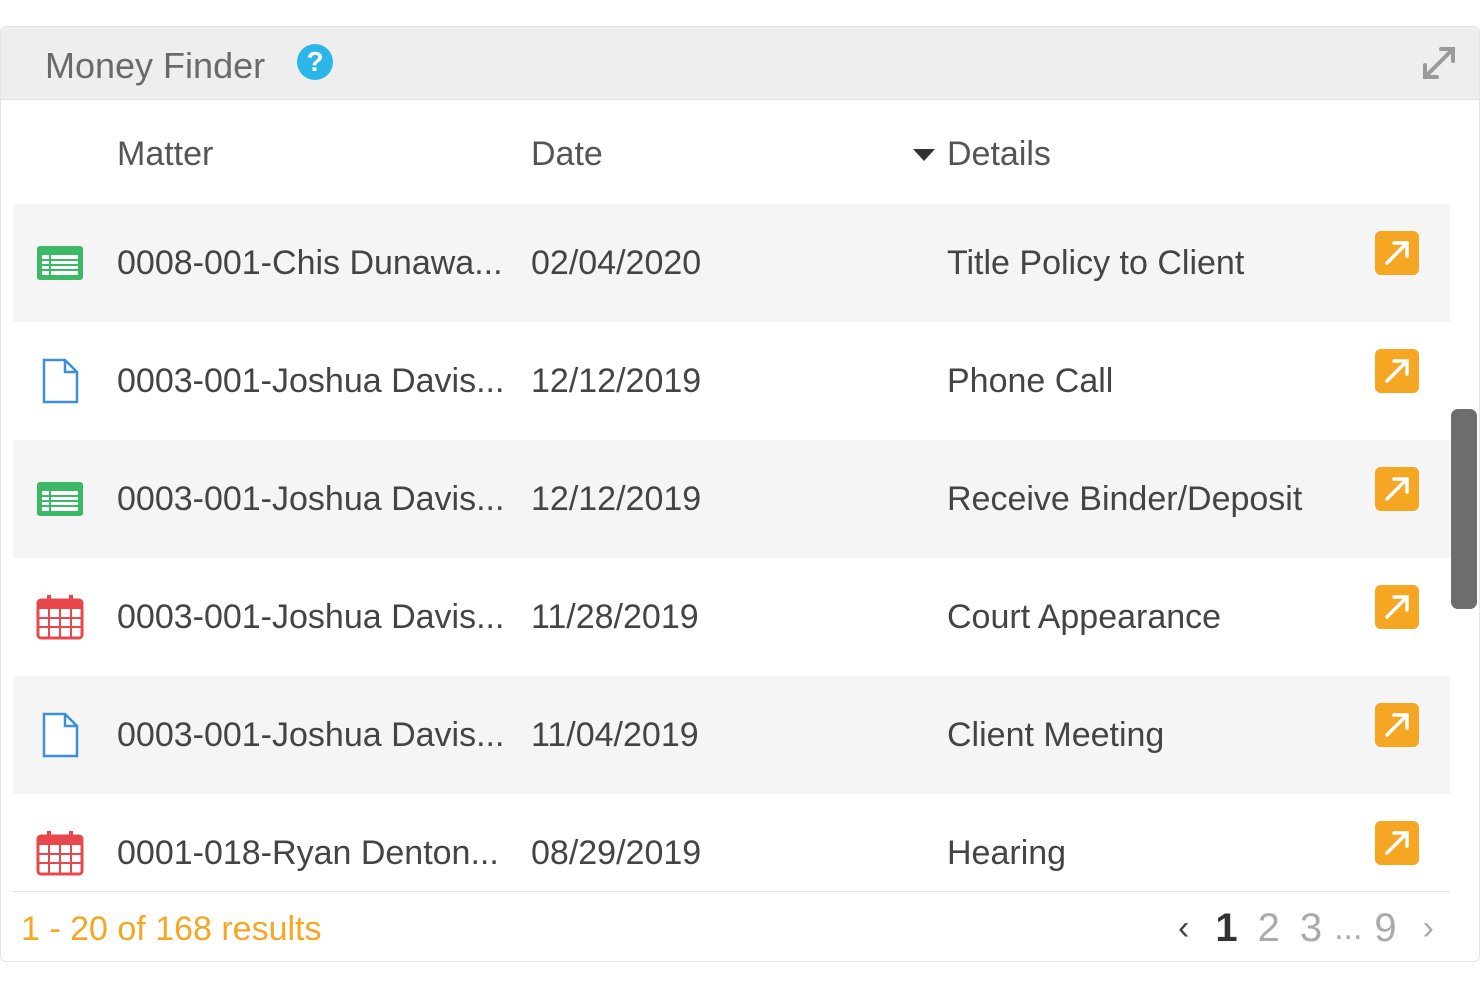 The height and width of the screenshot is (987, 1480). I want to click on expand-icon, so click(1439, 63).